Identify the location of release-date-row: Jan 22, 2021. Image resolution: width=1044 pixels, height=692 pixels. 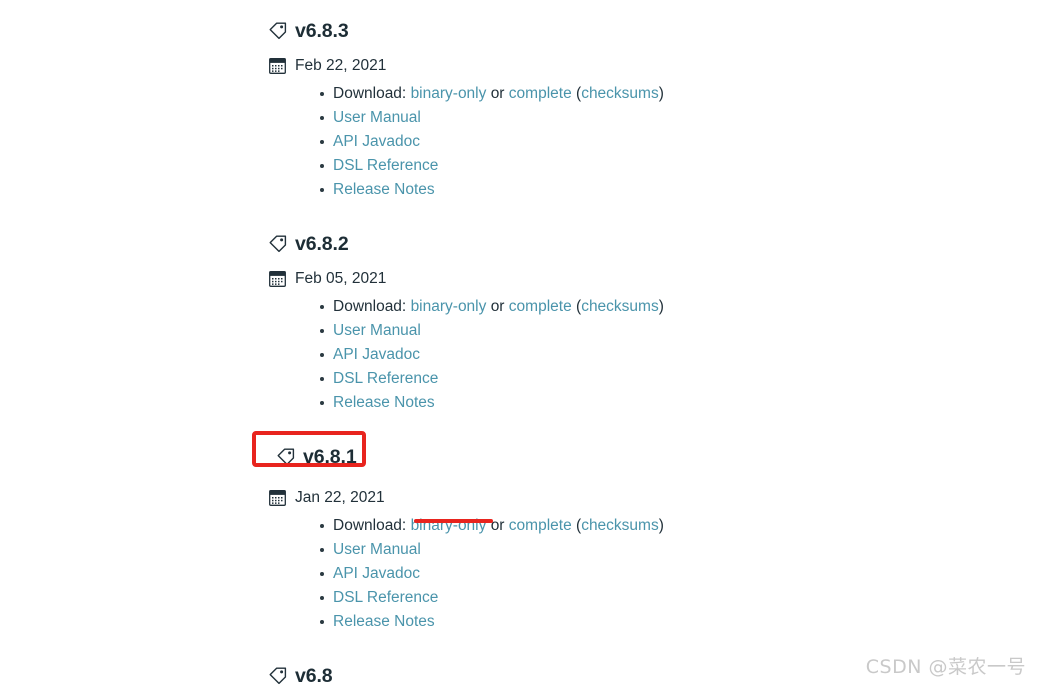
(618, 498).